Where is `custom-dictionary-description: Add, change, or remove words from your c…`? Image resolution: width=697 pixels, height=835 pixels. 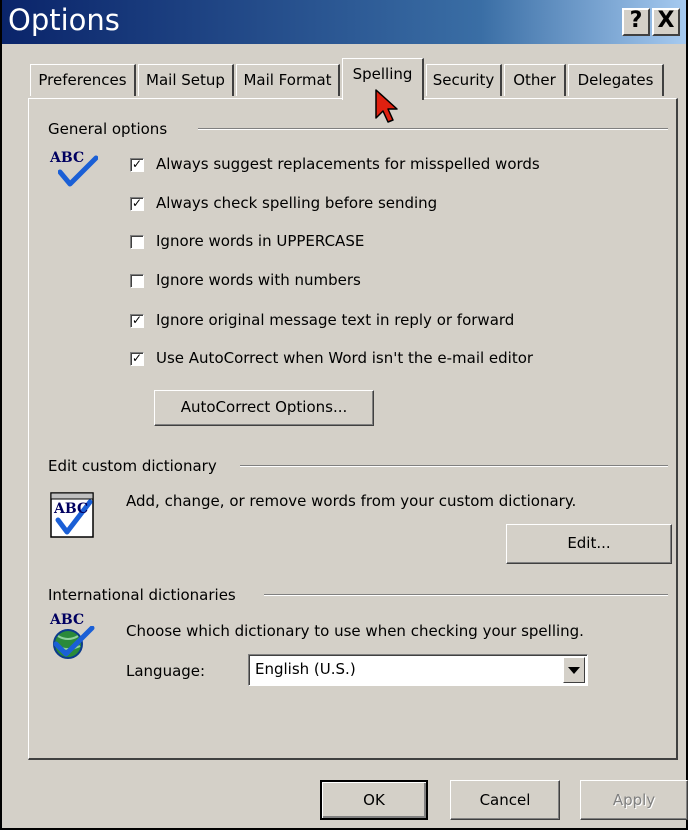
custom-dictionary-description: Add, change, or remove words from your c… is located at coordinates (351, 501).